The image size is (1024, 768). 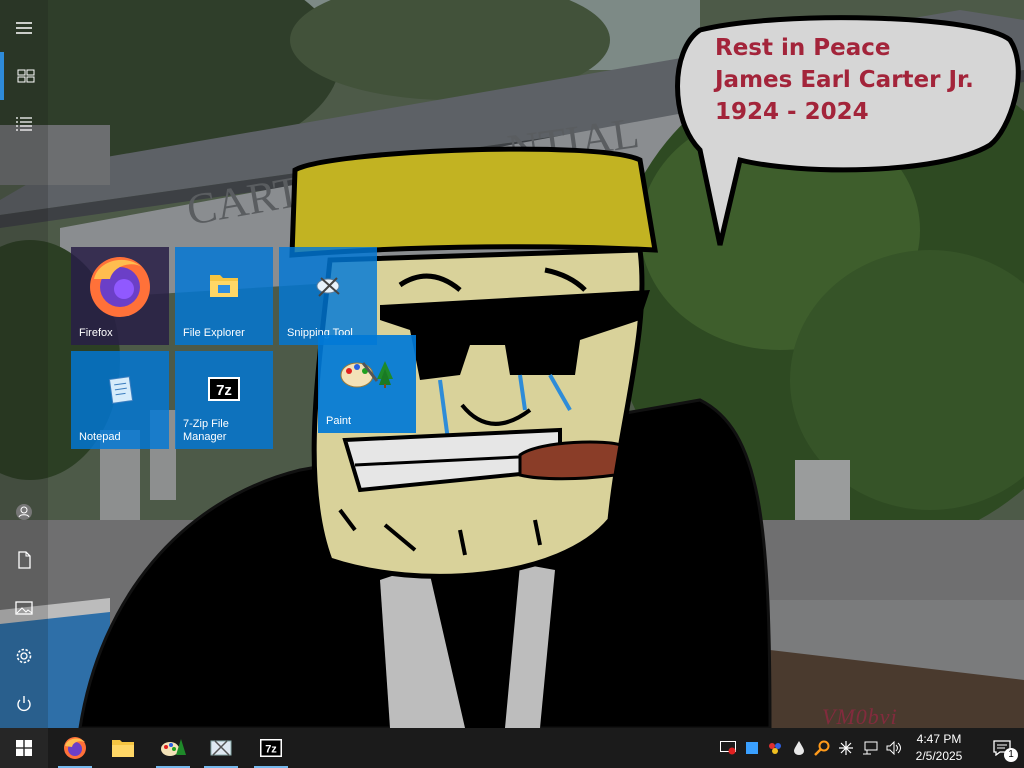 I want to click on taskbar-7zip: 7z, so click(x=271, y=748).